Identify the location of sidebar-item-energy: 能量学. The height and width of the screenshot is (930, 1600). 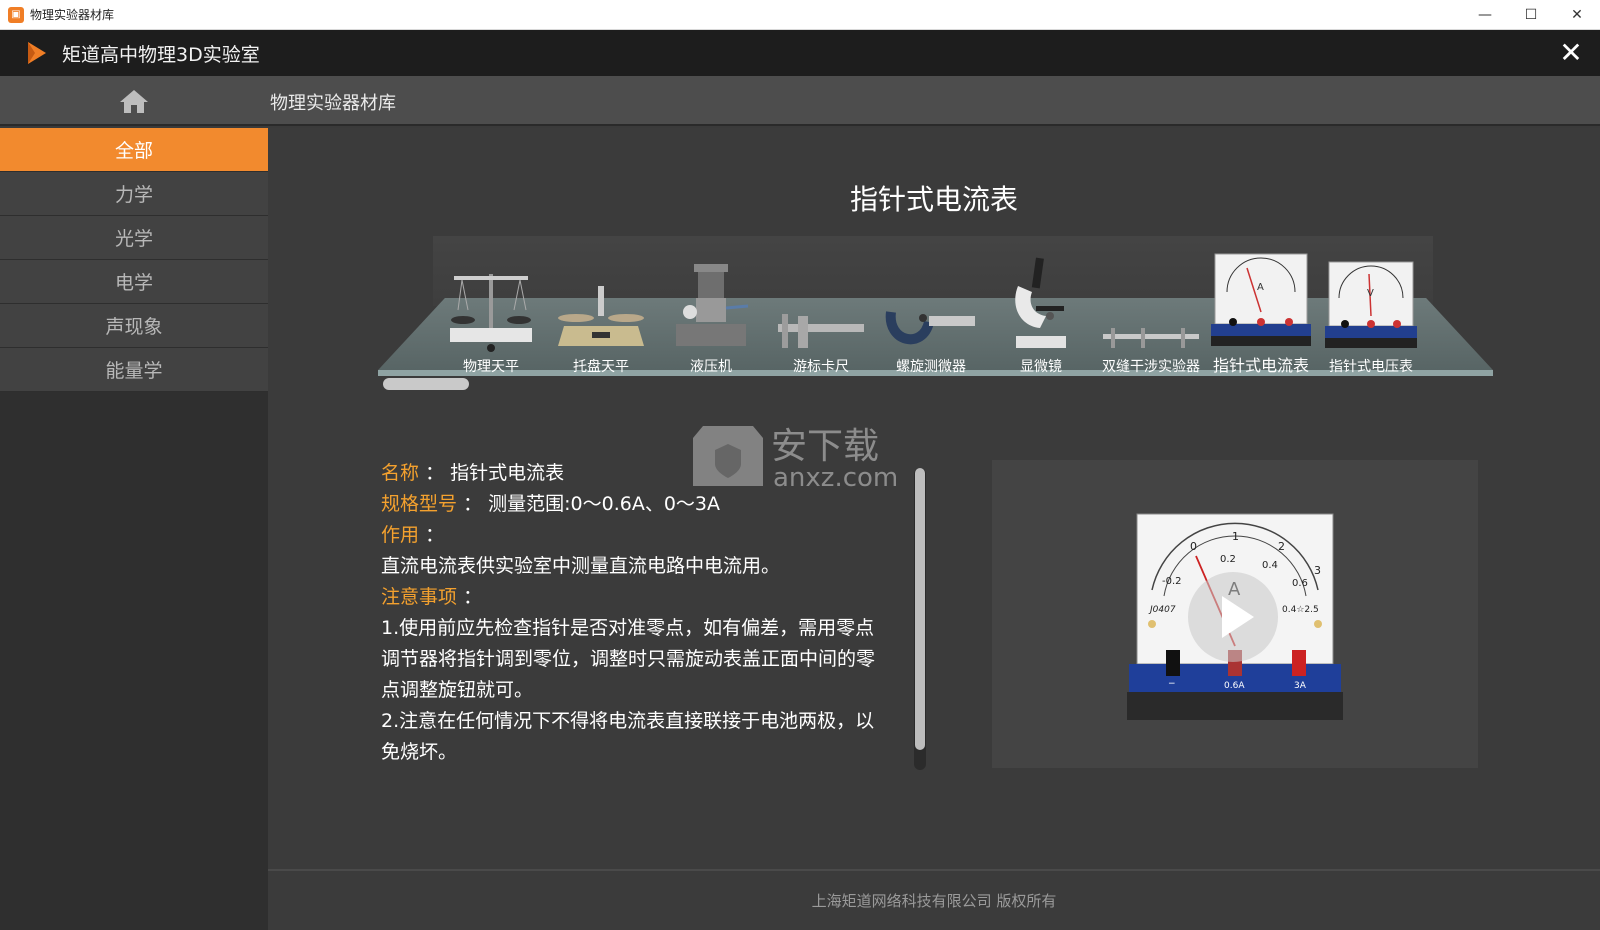
(134, 370).